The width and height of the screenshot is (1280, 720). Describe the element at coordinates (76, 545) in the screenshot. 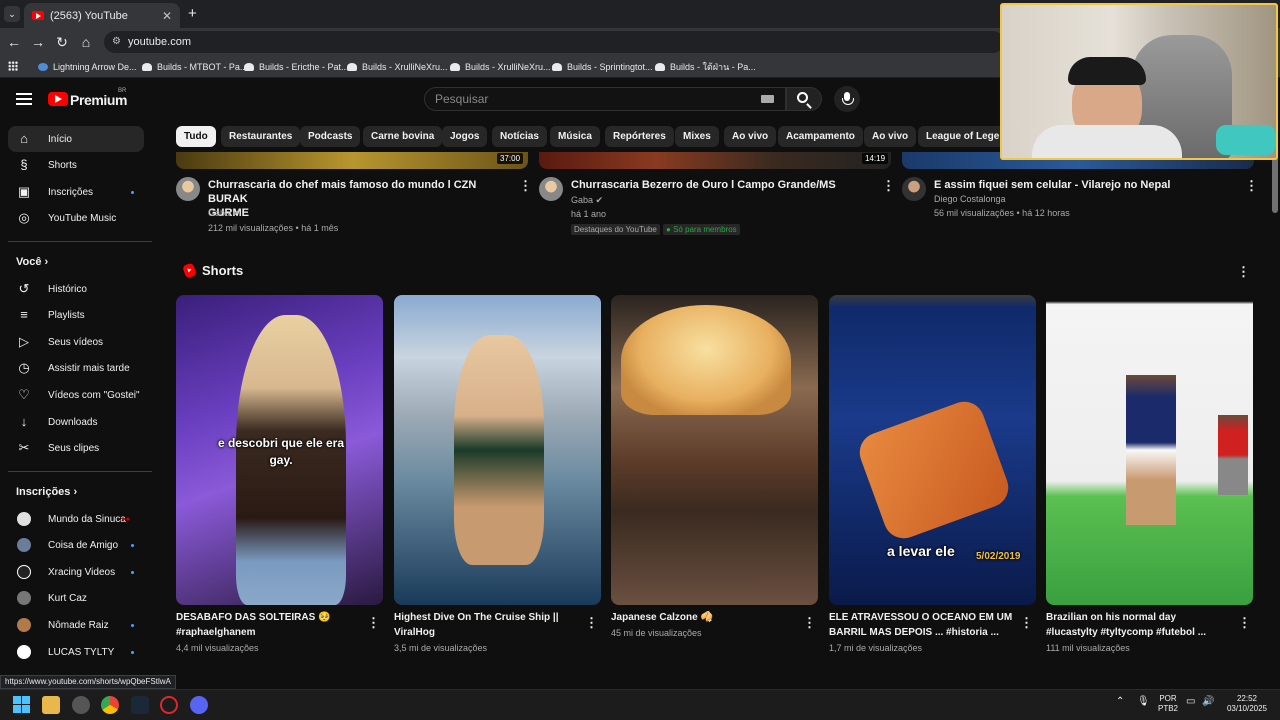

I see `sidebar-sub-coisa-de-amigo: Coisa de Amigo` at that location.